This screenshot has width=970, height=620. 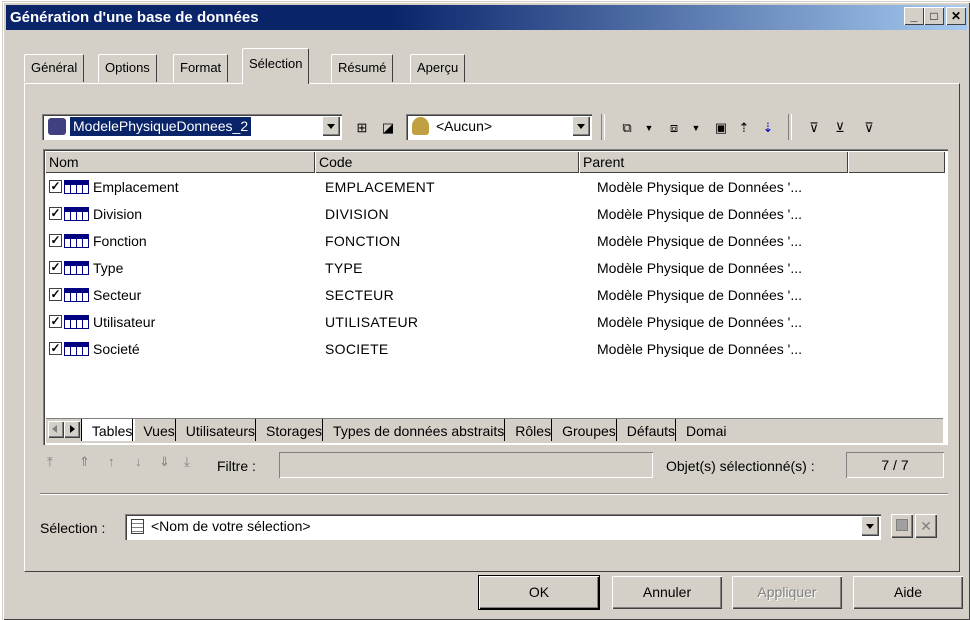 What do you see at coordinates (216, 430) in the screenshot?
I see `subtab-utilisateurs: Utilisateurs` at bounding box center [216, 430].